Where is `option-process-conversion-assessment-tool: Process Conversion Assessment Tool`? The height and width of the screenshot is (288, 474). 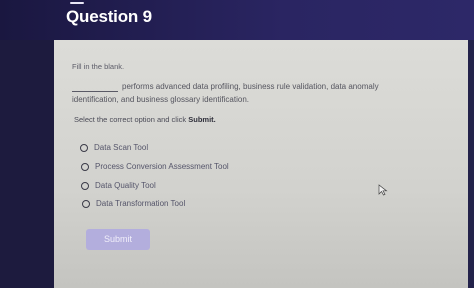
option-process-conversion-assessment-tool: Process Conversion Assessment Tool is located at coordinates (155, 166).